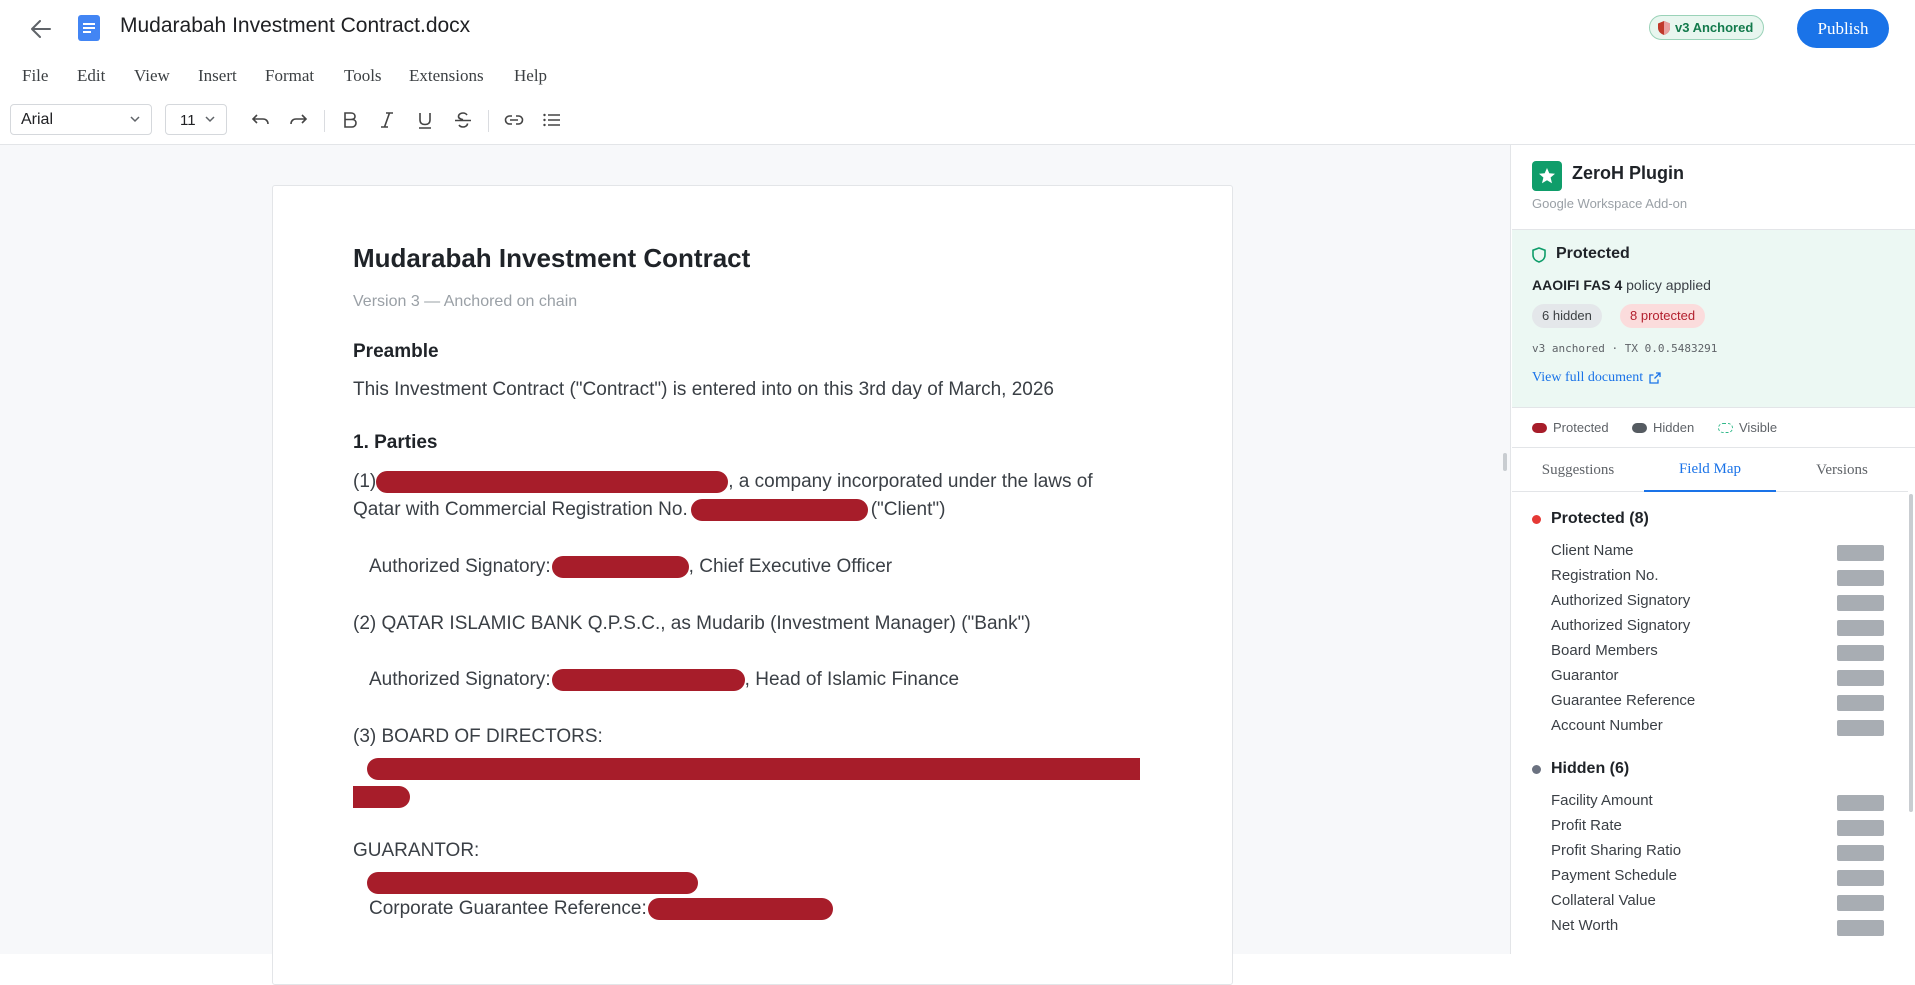 The image size is (1915, 985). I want to click on menu-edit: Edit, so click(91, 76).